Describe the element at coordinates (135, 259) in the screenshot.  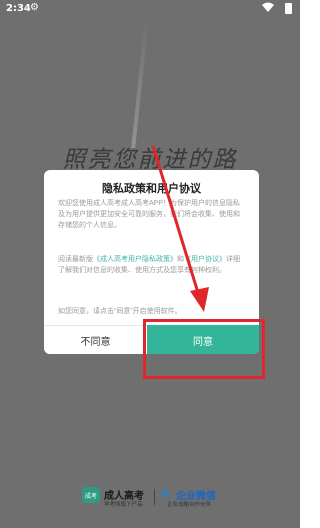
I see `privacy-policy-link: 《成人高考用户隐私政策》` at that location.